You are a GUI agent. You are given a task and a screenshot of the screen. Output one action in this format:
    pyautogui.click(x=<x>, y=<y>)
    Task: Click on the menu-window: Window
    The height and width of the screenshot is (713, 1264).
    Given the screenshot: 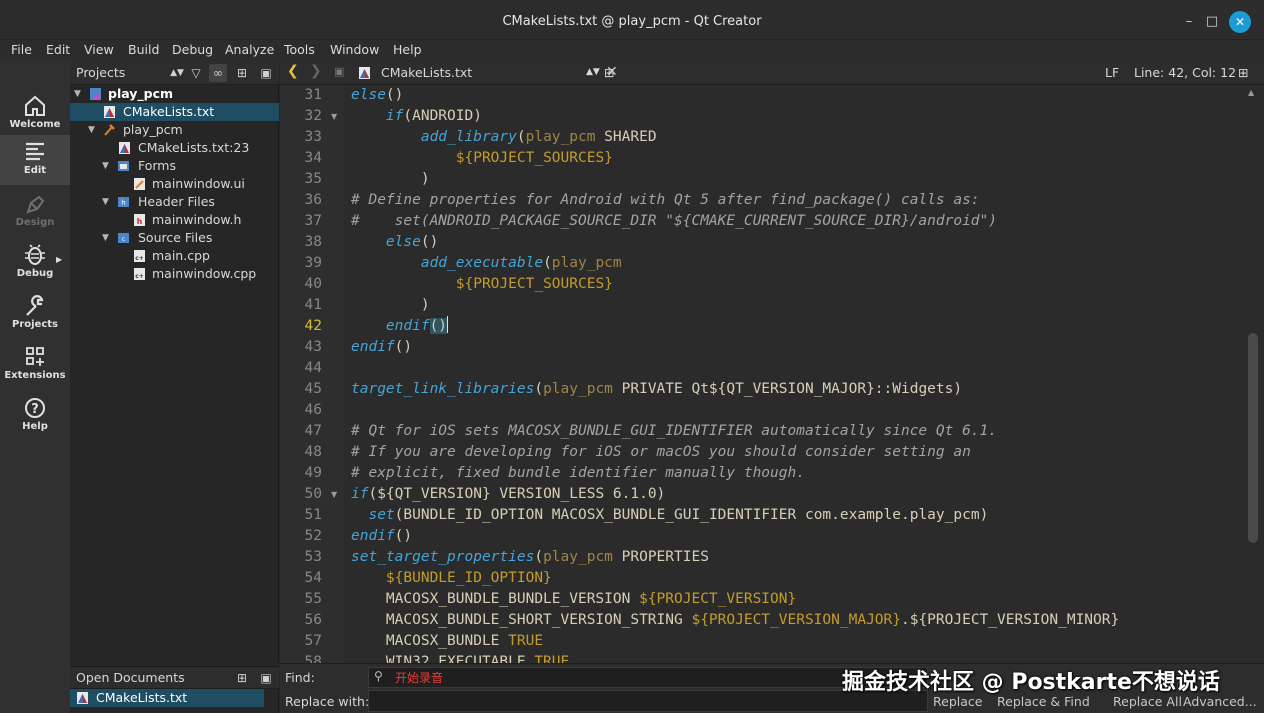 What is the action you would take?
    pyautogui.click(x=354, y=50)
    